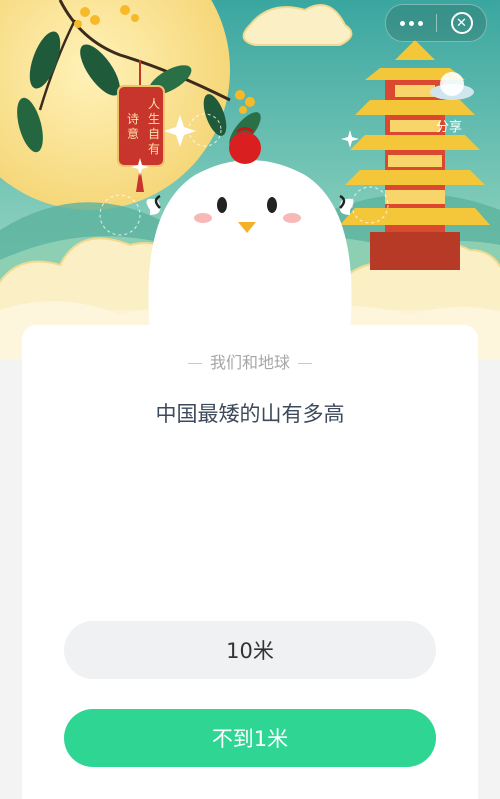  Describe the element at coordinates (250, 738) in the screenshot. I see `answer-option-2: 不到1米` at that location.